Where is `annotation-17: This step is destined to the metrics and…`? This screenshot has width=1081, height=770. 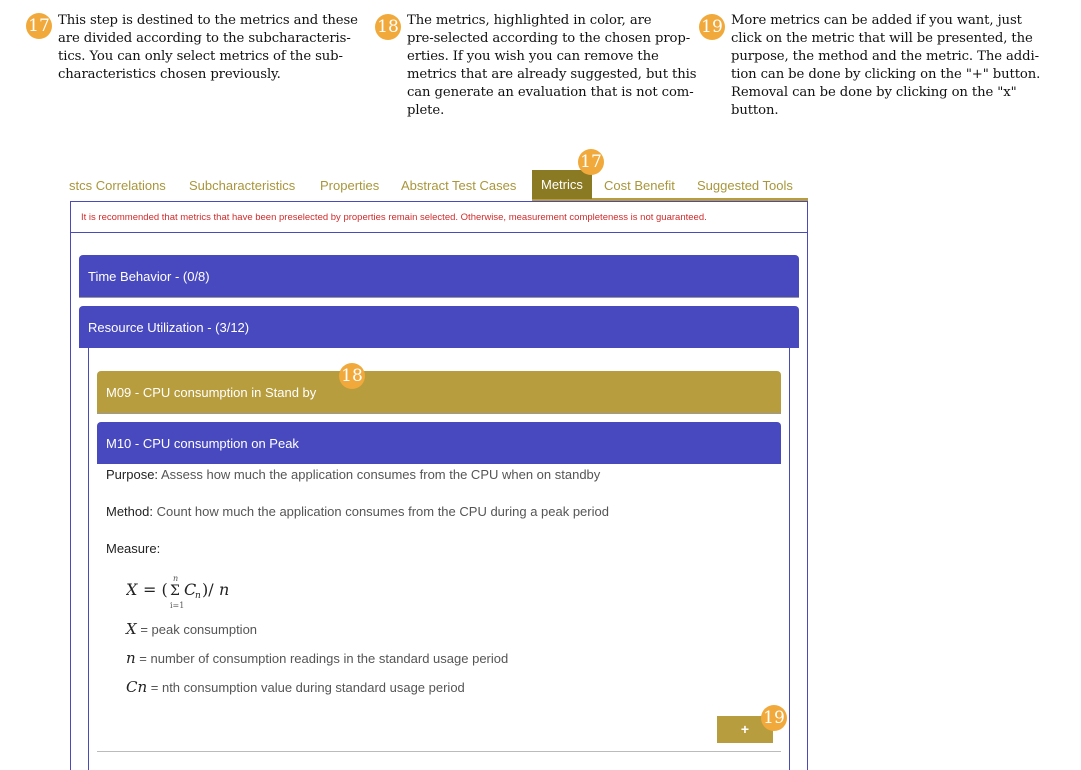 annotation-17: This step is destined to the metrics and… is located at coordinates (208, 48).